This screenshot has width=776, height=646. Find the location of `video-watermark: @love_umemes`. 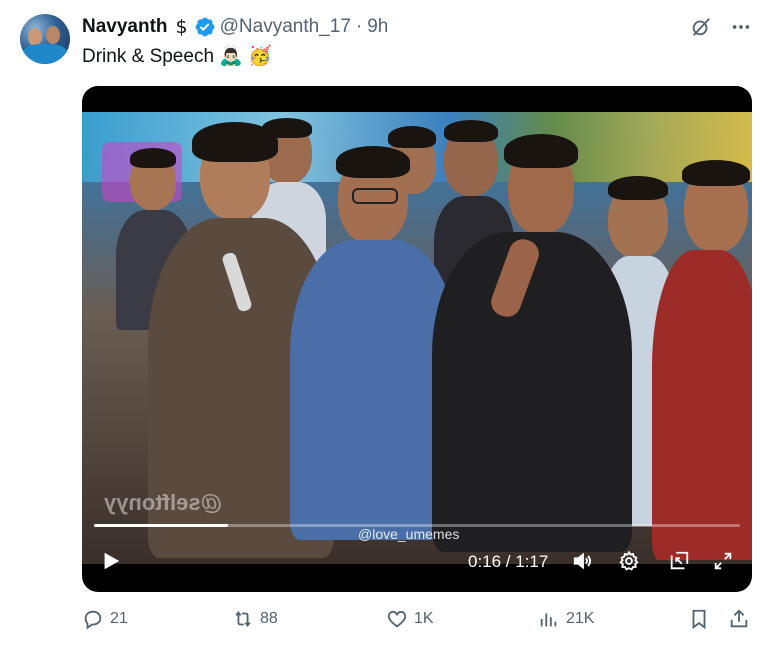

video-watermark: @love_umemes is located at coordinates (409, 534).